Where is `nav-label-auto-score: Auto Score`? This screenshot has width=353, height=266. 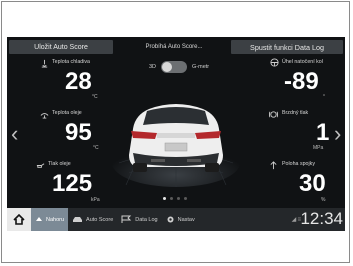
nav-label-auto-score: Auto Score is located at coordinates (100, 219).